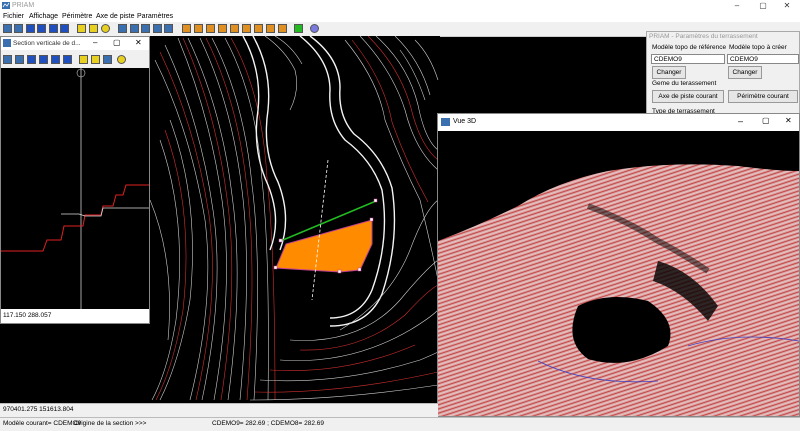 The width and height of the screenshot is (800, 431). Describe the element at coordinates (110, 423) in the screenshot. I see `section-origin-status: Origine de la section >>>` at that location.